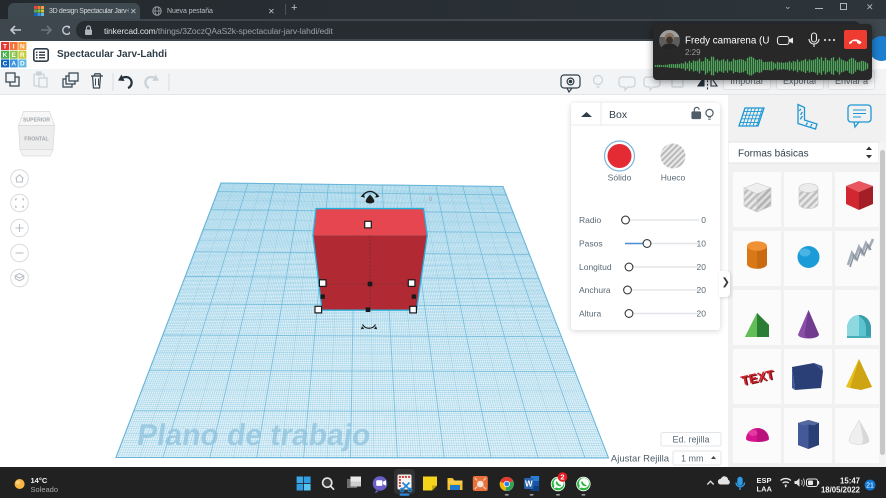  I want to click on svg-text: Box, so click(618, 115).